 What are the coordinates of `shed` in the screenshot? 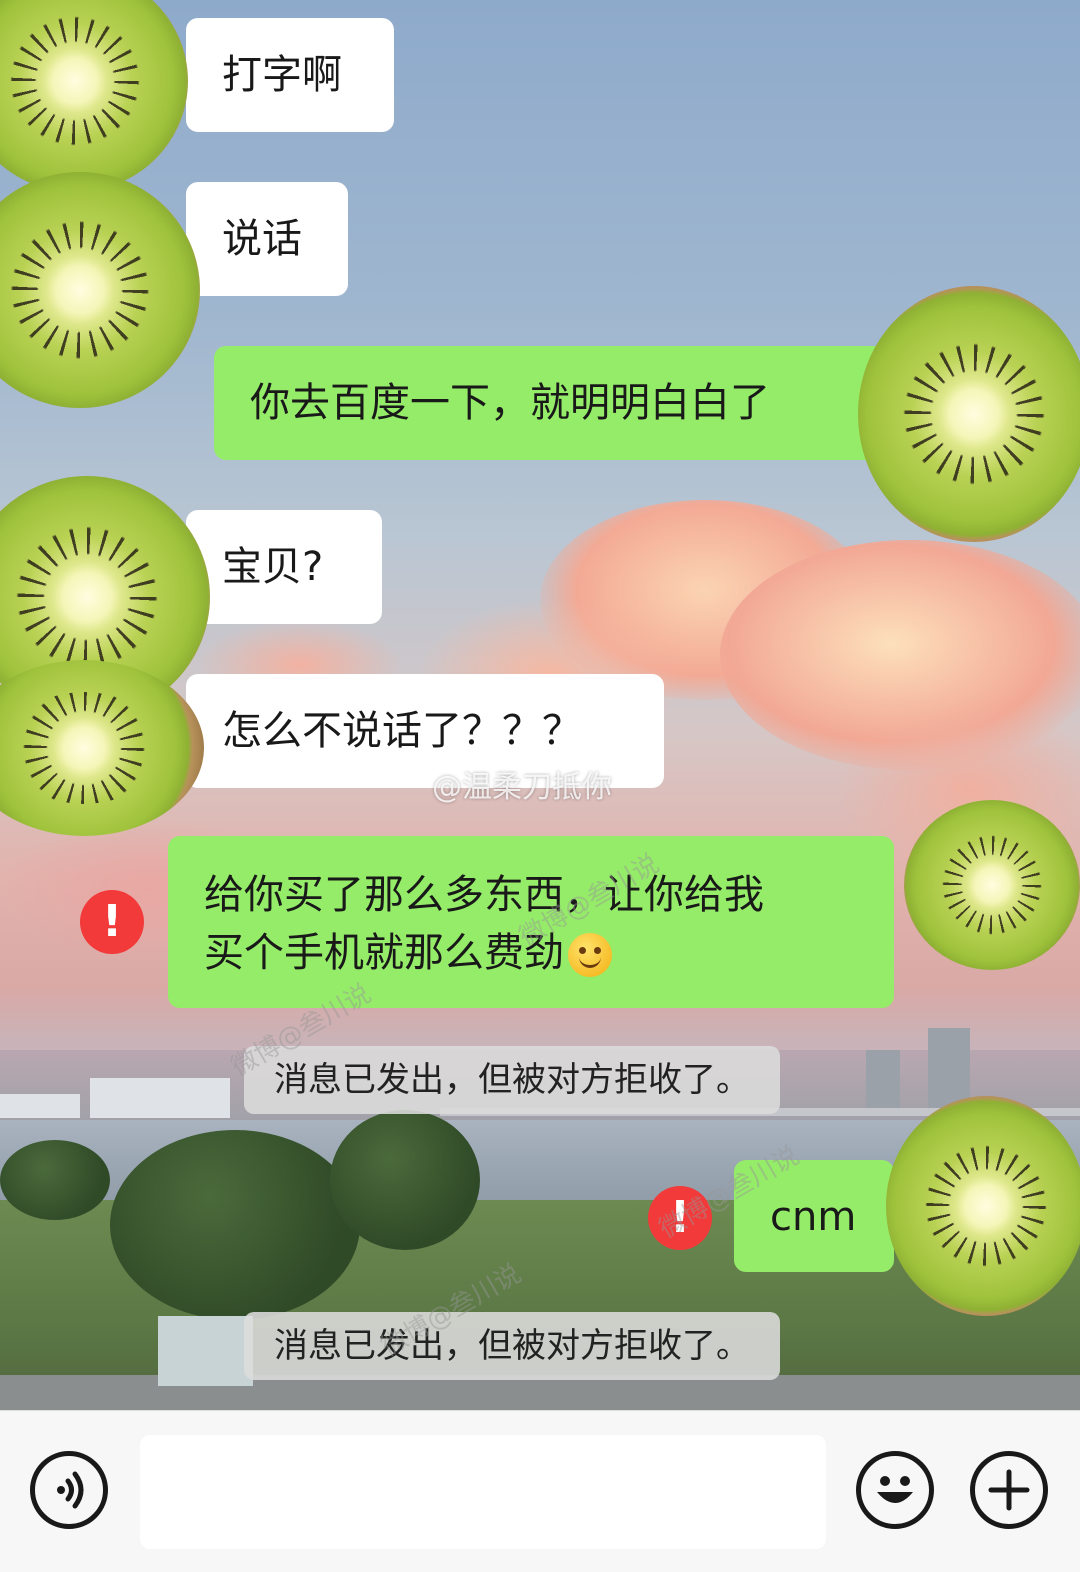 It's located at (205, 1351).